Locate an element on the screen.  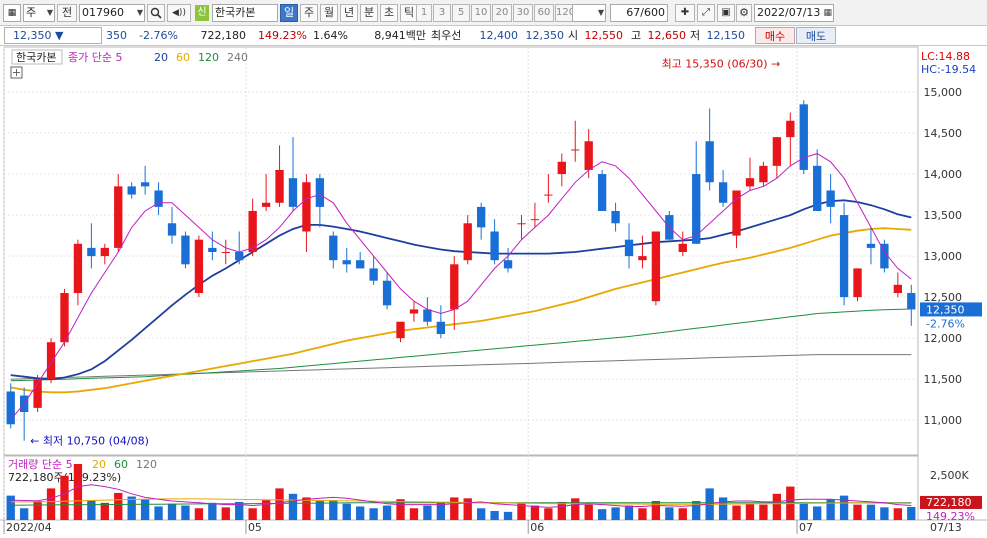
date-field: 2022/07/13 ▦ is located at coordinates (794, 13).